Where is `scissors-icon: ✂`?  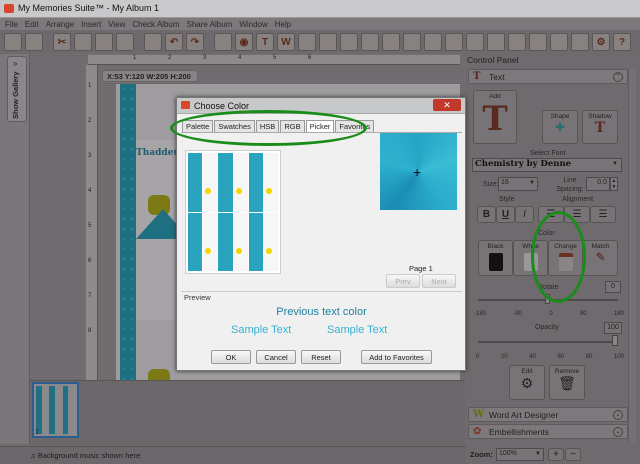 scissors-icon: ✂ is located at coordinates (62, 42).